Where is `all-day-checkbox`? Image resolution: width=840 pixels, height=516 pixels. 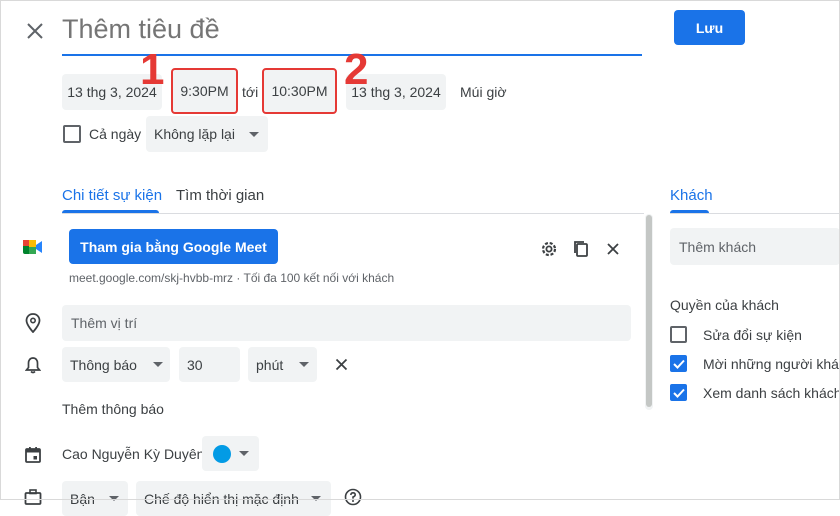 all-day-checkbox is located at coordinates (72, 134).